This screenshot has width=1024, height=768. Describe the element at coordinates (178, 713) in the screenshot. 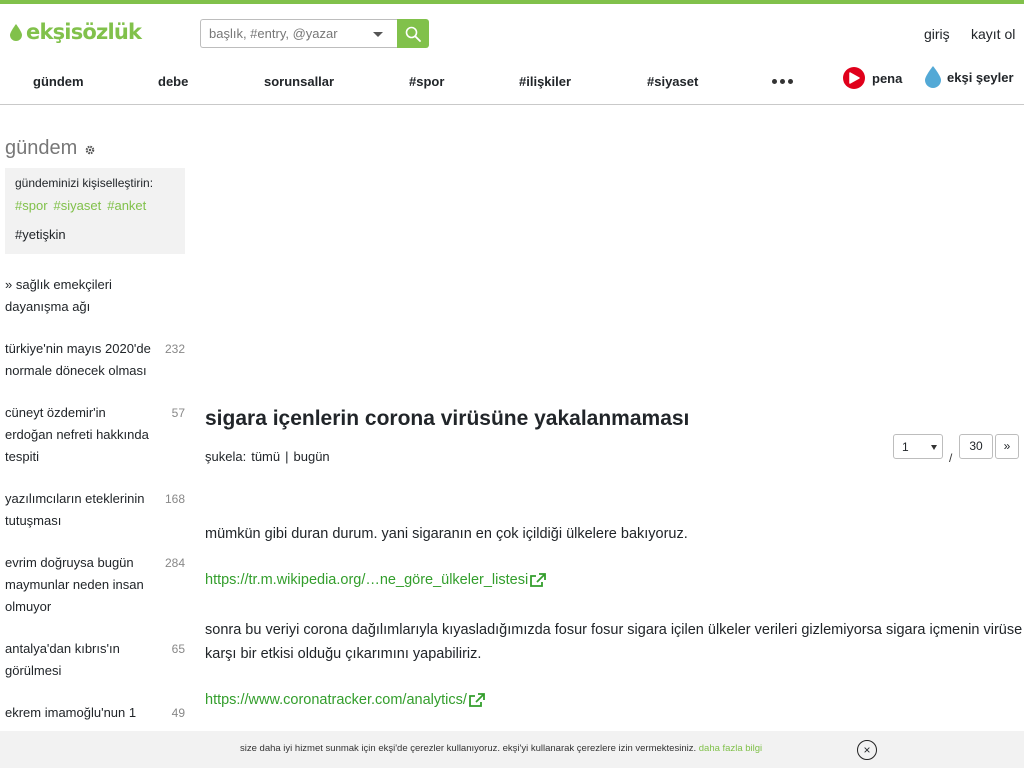

I see `topic-count: 49` at that location.